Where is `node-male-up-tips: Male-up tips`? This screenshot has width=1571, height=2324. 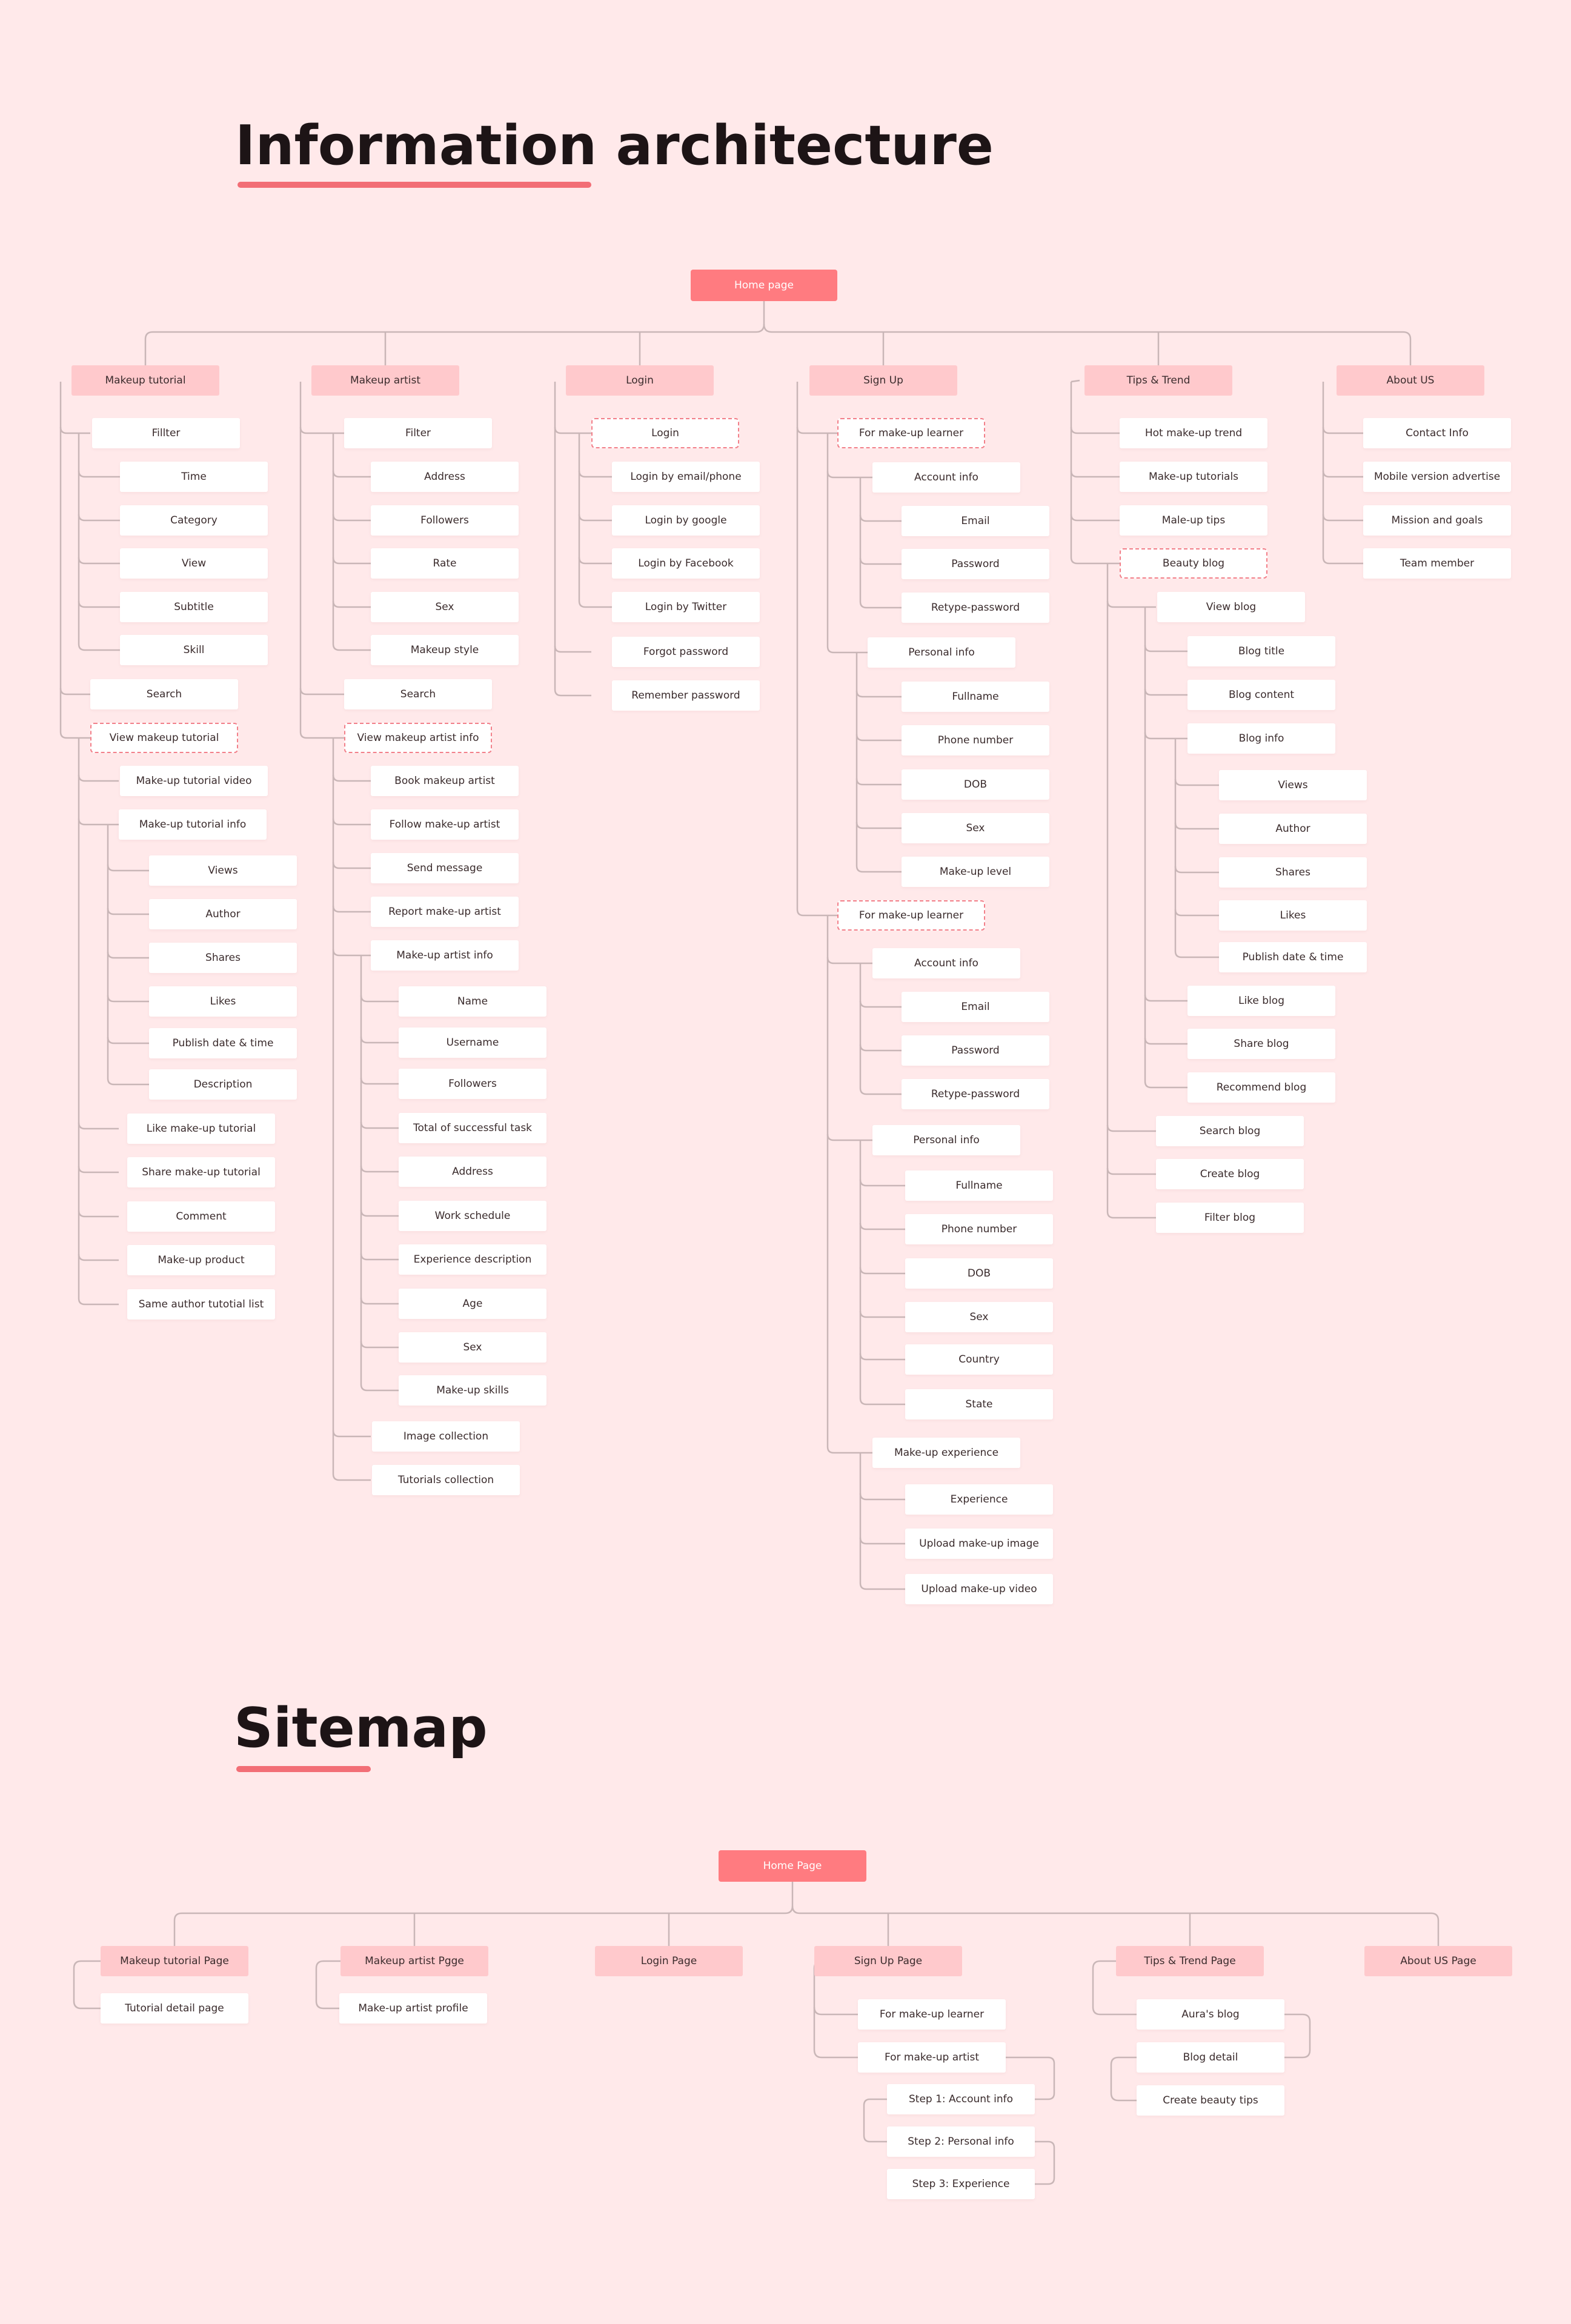 node-male-up-tips: Male-up tips is located at coordinates (1193, 521).